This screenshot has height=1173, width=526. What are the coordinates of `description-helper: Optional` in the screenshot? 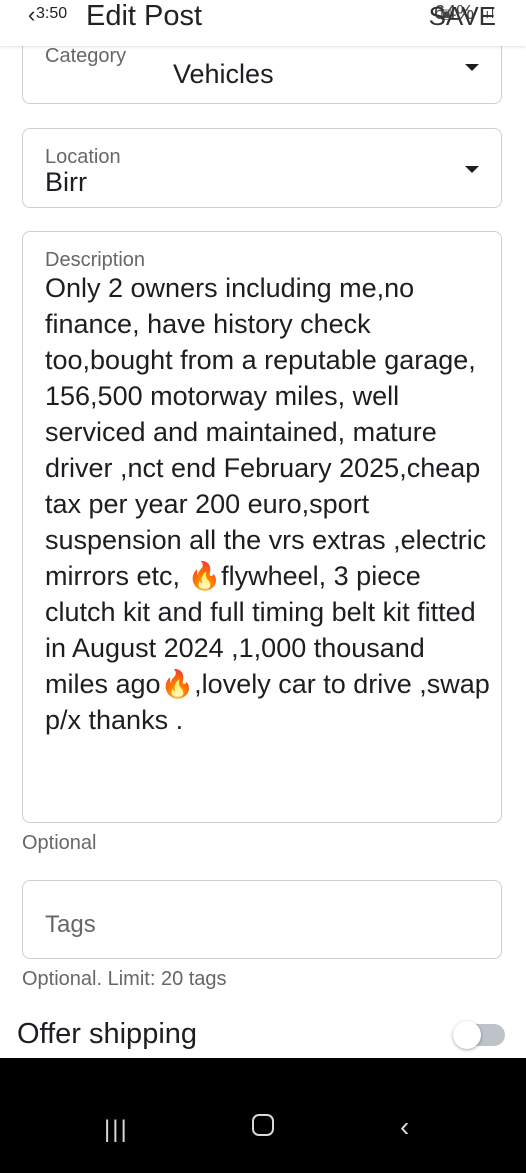 It's located at (59, 843).